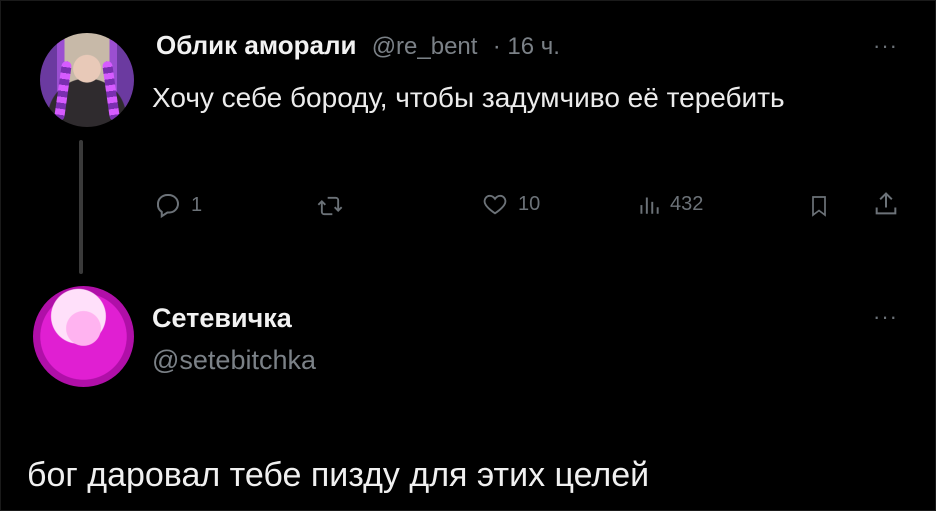  Describe the element at coordinates (111, 91) in the screenshot. I see `avatar-hair-right` at that location.